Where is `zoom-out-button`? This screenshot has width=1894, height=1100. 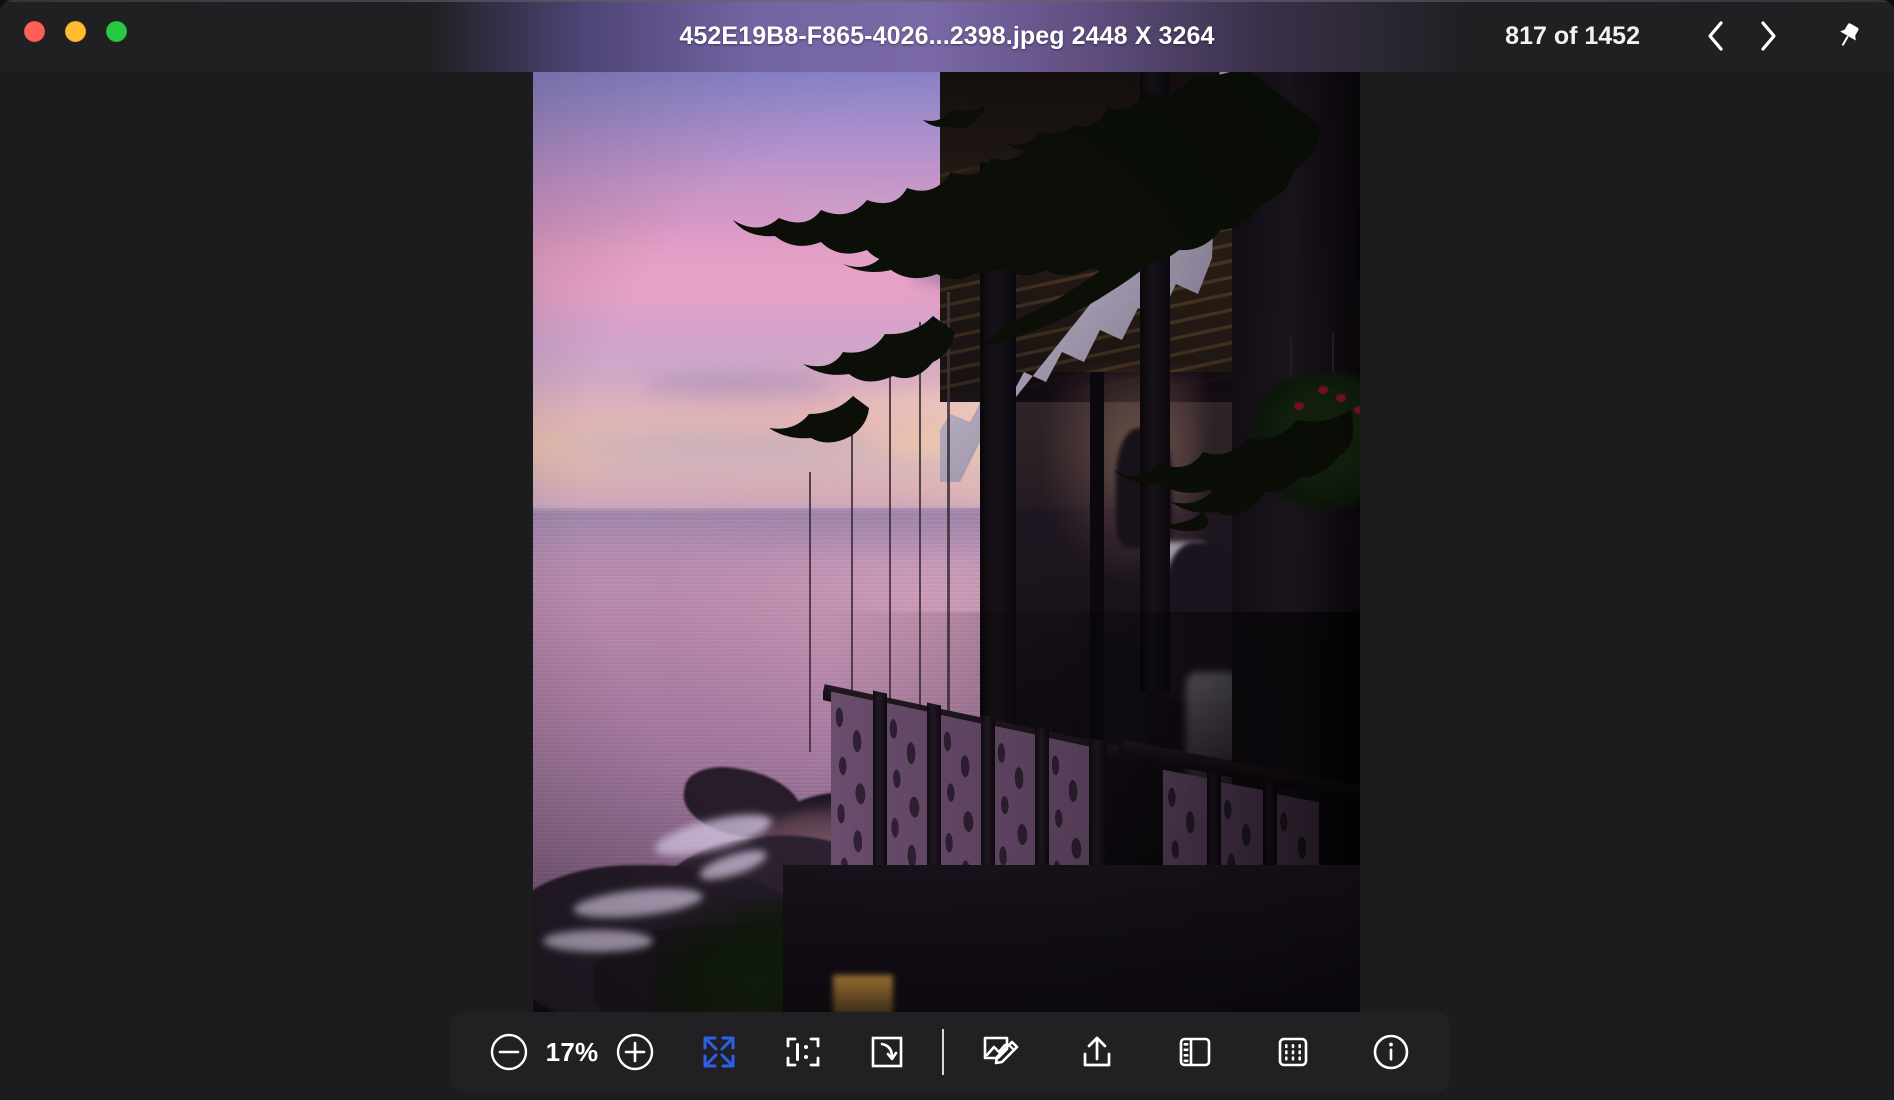
zoom-out-button is located at coordinates (509, 1052).